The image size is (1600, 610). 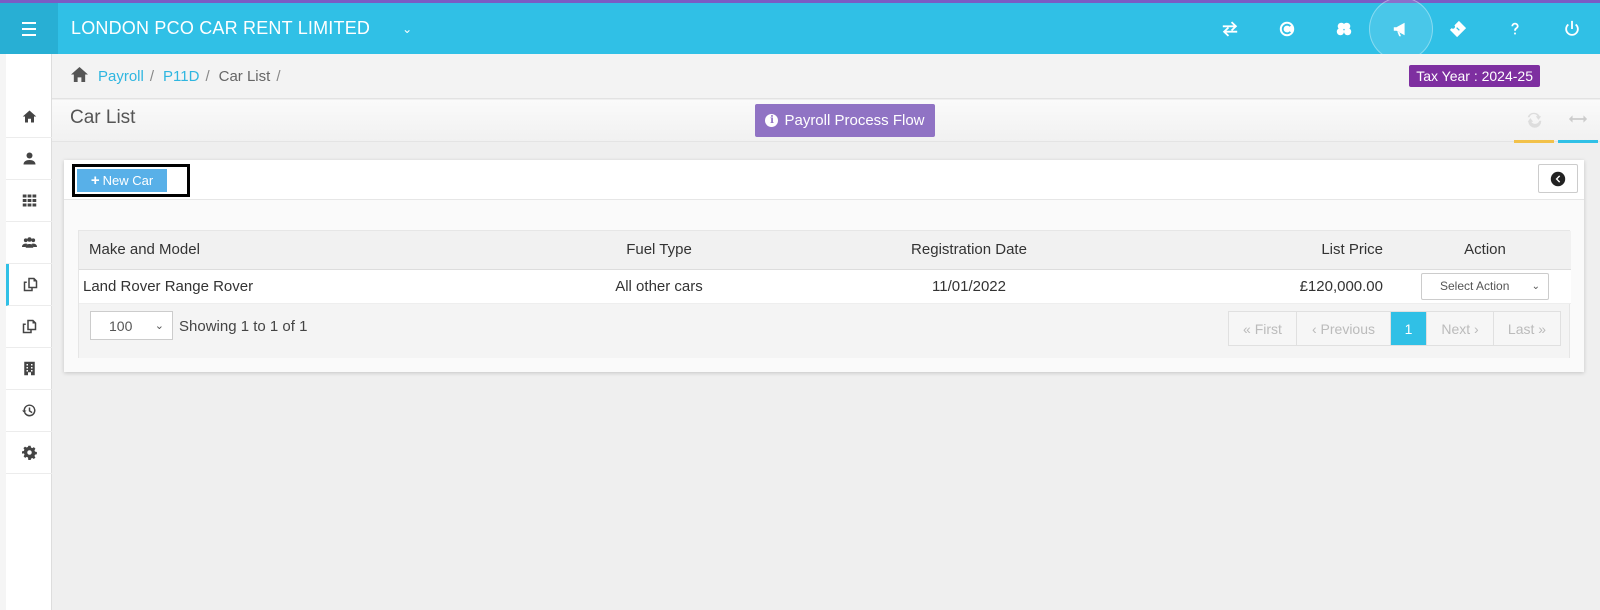 I want to click on info-icon: i, so click(x=772, y=120).